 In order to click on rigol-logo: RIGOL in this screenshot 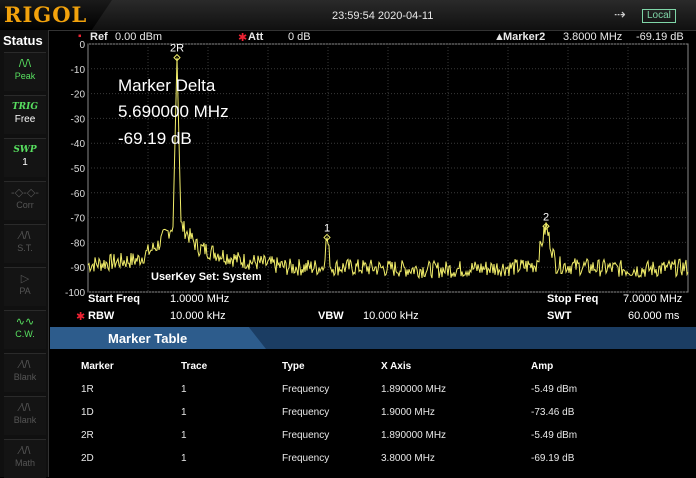, I will do `click(46, 14)`.